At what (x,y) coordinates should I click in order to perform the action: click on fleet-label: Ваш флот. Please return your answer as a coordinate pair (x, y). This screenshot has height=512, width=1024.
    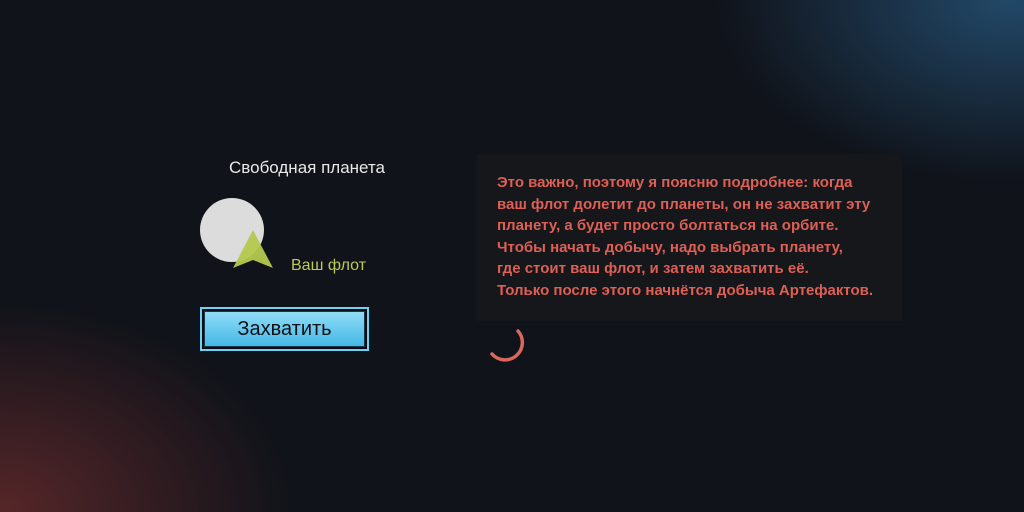
    Looking at the image, I should click on (329, 265).